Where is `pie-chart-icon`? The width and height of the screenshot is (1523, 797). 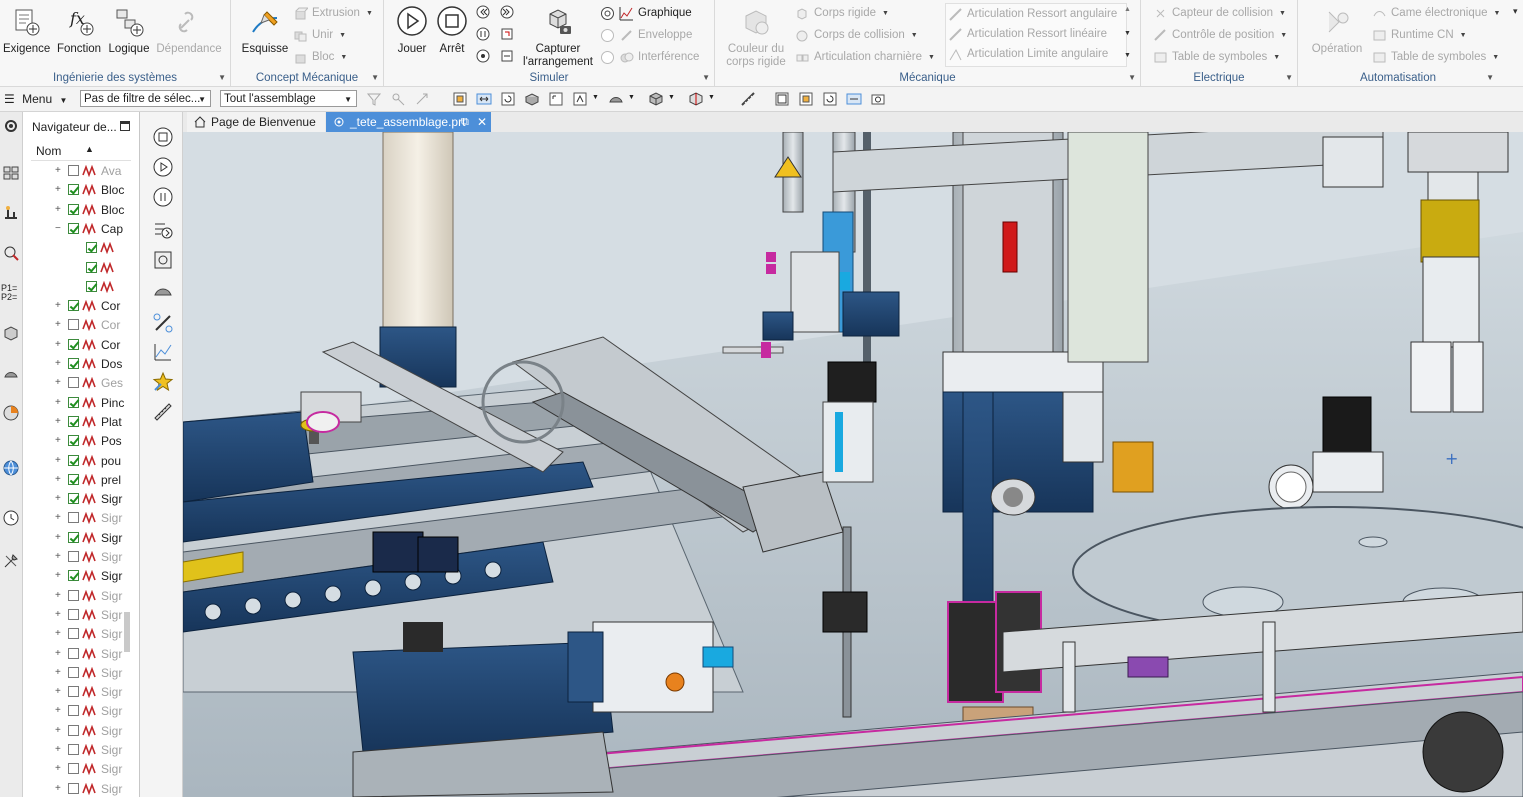
pie-chart-icon is located at coordinates (11, 413).